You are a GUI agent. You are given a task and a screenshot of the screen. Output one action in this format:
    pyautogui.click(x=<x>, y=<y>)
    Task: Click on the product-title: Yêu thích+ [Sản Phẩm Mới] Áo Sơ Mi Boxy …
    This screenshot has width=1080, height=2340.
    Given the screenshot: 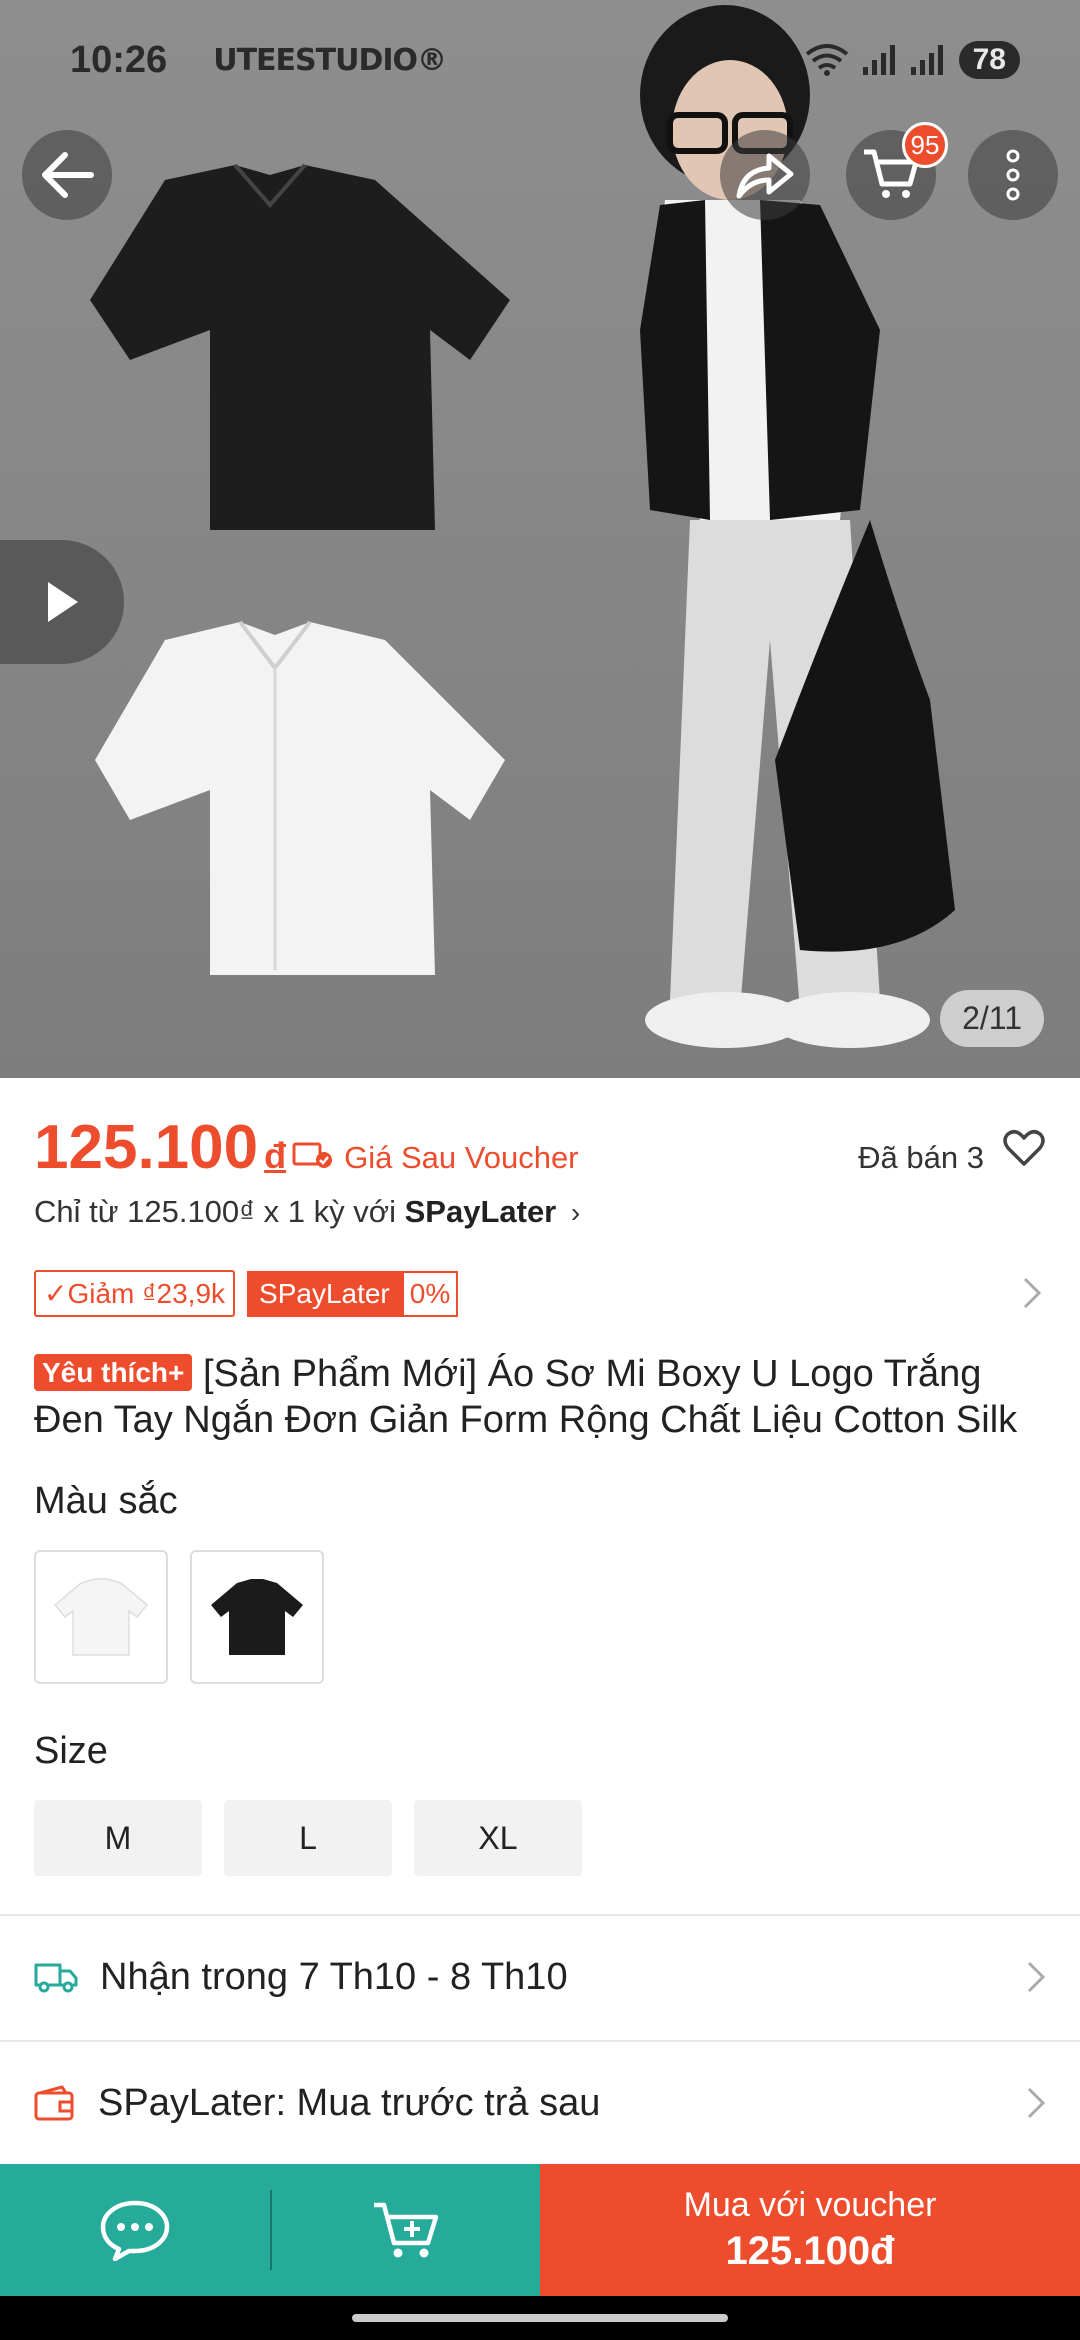 What is the action you would take?
    pyautogui.click(x=542, y=1396)
    